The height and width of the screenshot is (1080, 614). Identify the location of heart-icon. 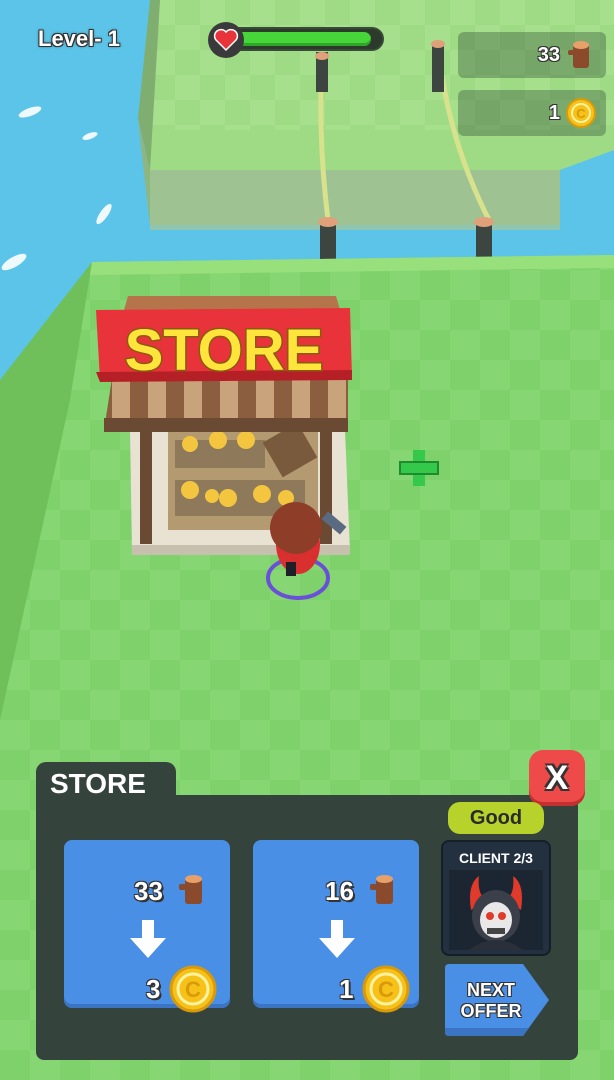
(226, 40).